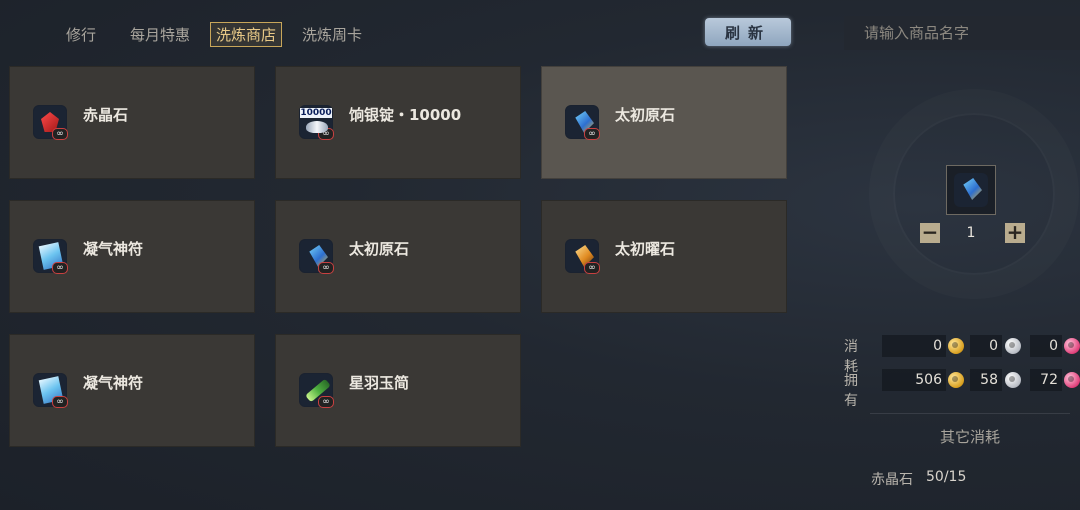  Describe the element at coordinates (645, 249) in the screenshot. I see `item-name: 太初曜石` at that location.